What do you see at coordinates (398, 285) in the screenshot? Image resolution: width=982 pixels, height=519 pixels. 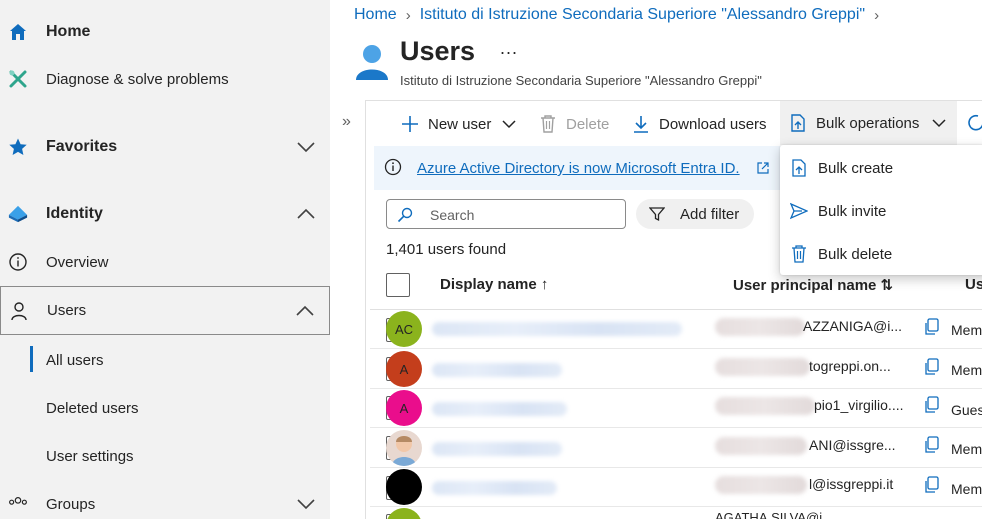 I see `select-all-checkbox` at bounding box center [398, 285].